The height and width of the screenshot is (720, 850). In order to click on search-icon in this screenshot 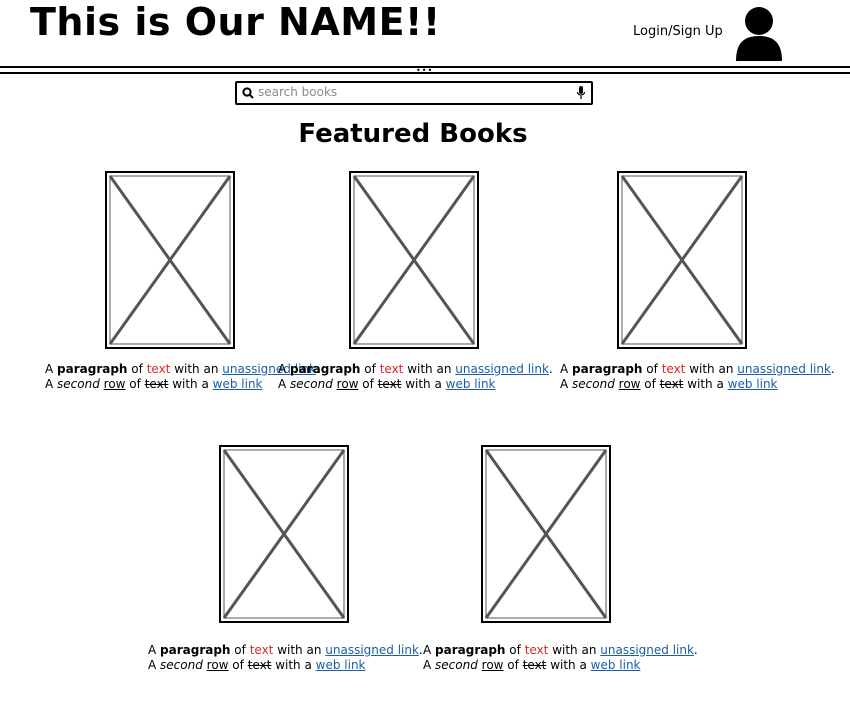, I will do `click(248, 93)`.